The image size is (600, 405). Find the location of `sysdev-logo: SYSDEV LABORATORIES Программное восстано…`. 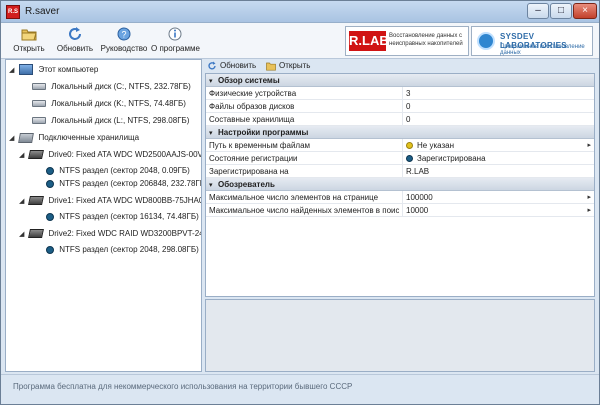

sysdev-logo: SYSDEV LABORATORIES Программное восстано… is located at coordinates (532, 41).